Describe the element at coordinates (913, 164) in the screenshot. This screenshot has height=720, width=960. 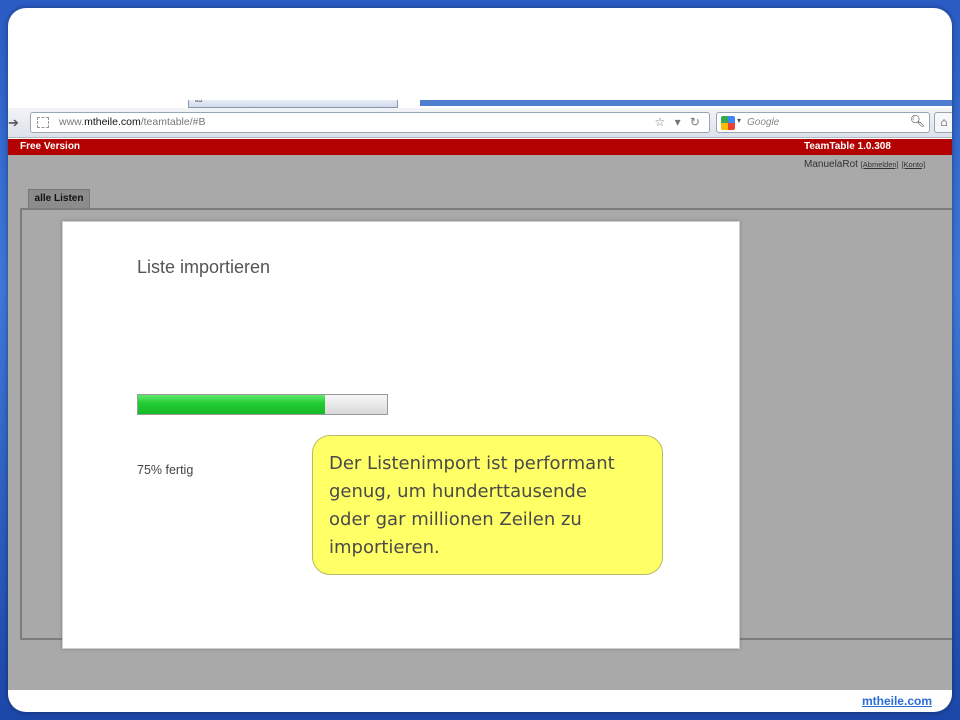
I see `account-link: [Konto]` at that location.